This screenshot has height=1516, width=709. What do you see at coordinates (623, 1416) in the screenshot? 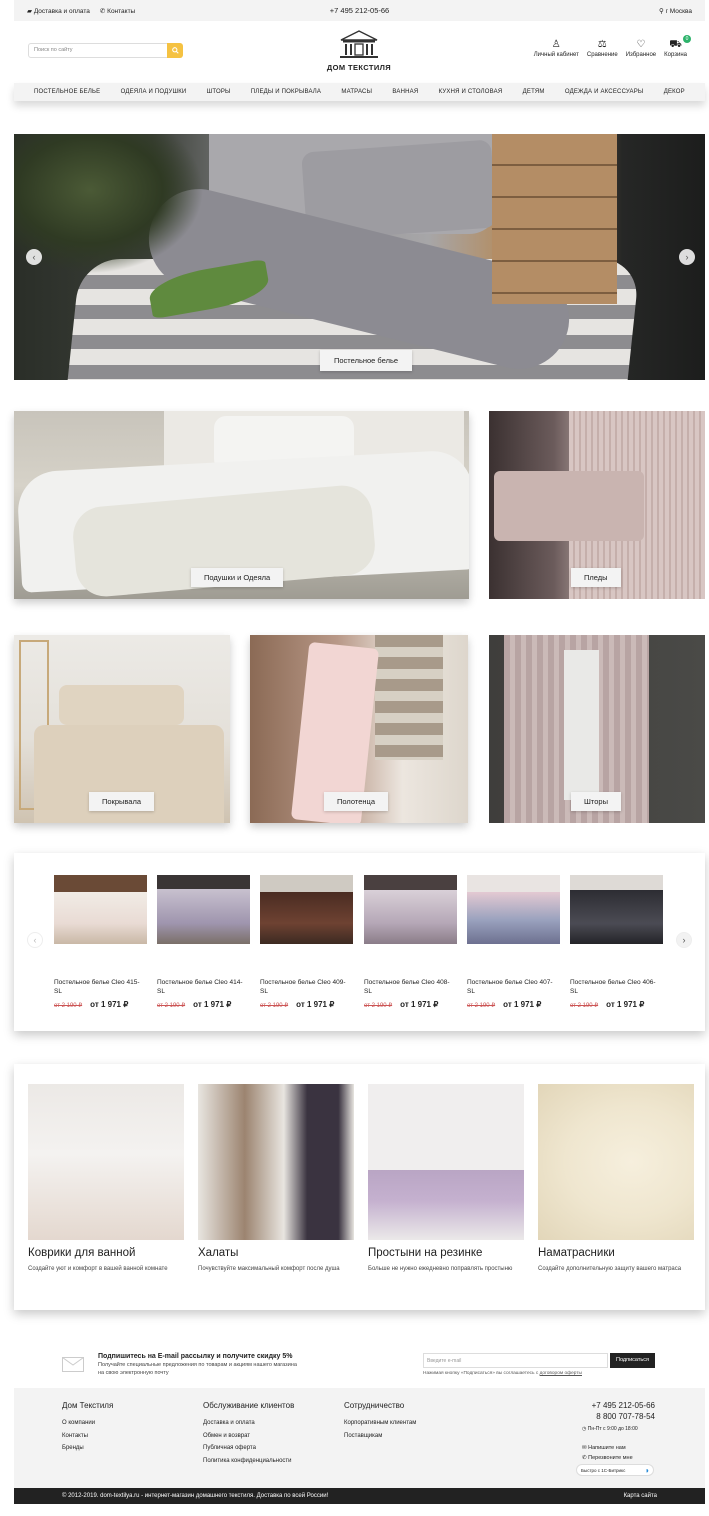
I see `footer-phone-2: 8 800 707-78-54` at bounding box center [623, 1416].